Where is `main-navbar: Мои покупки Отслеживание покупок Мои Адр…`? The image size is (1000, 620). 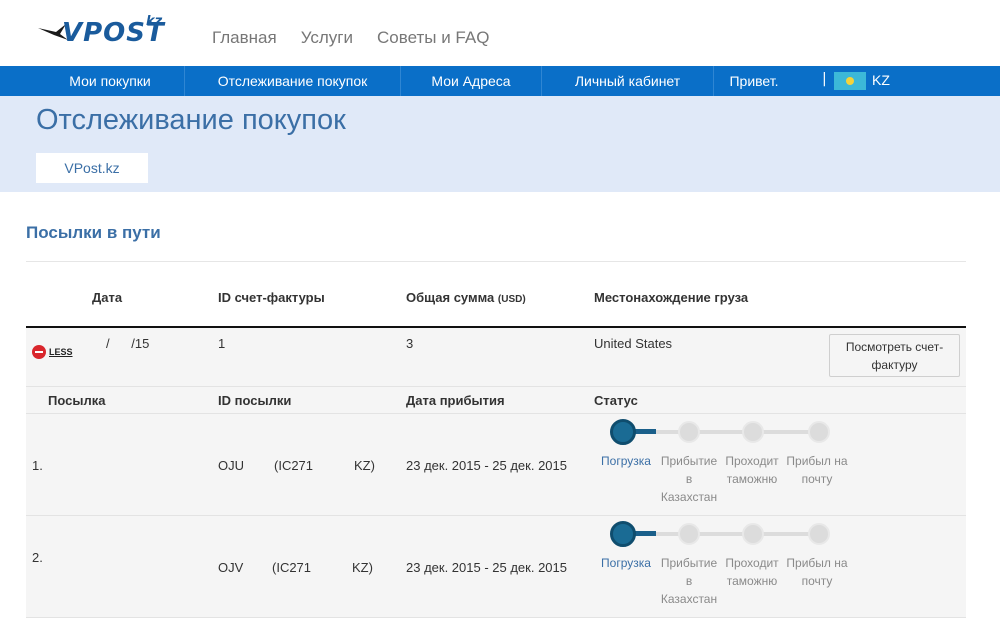 main-navbar: Мои покупки Отслеживание покупок Мои Адр… is located at coordinates (500, 81).